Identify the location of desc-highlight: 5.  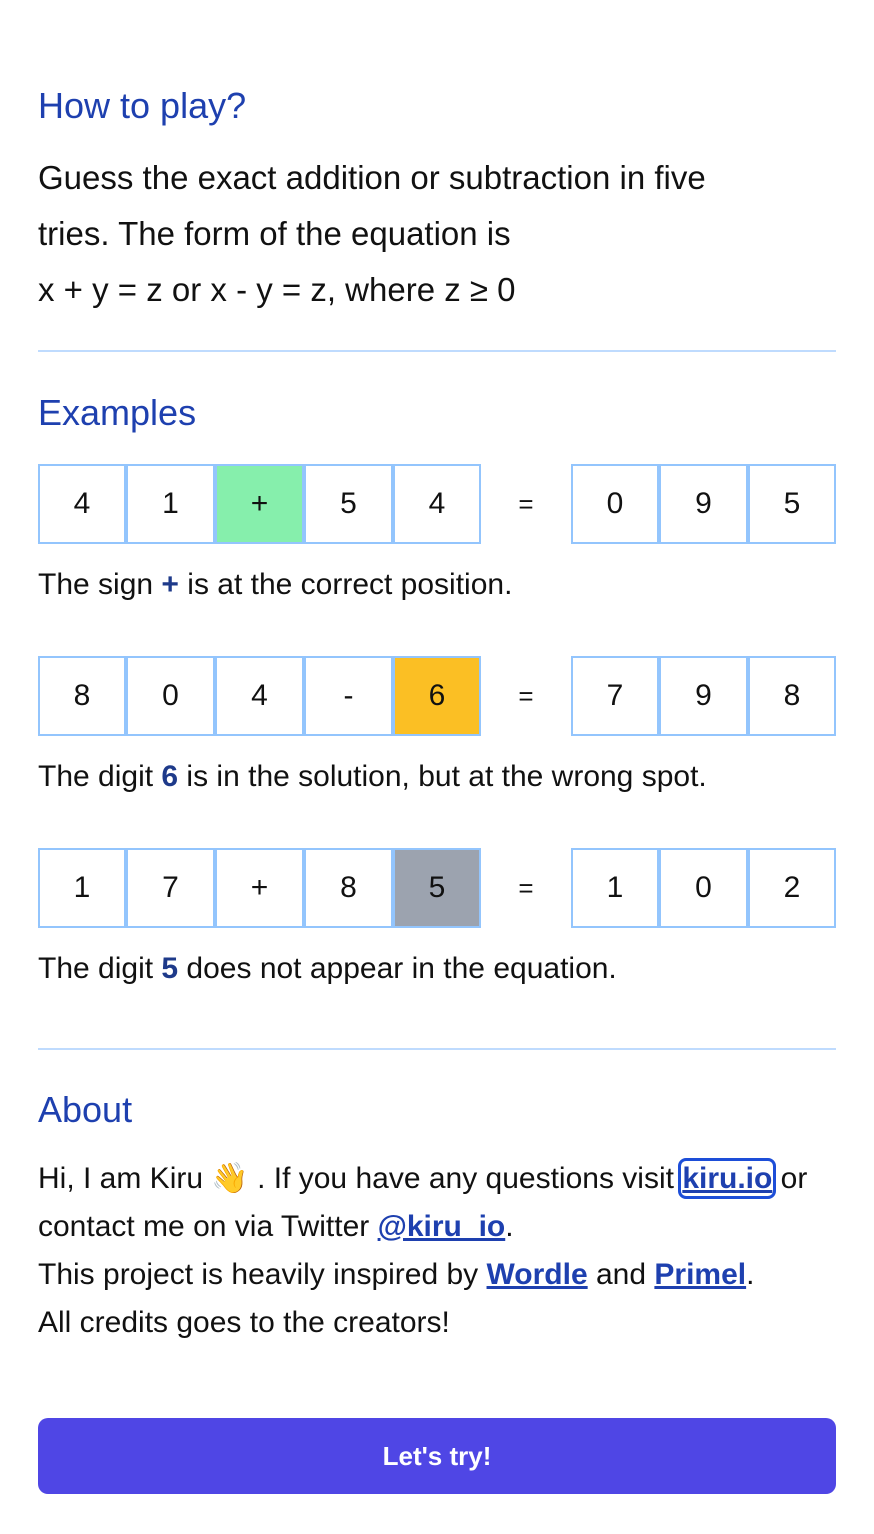
(170, 968).